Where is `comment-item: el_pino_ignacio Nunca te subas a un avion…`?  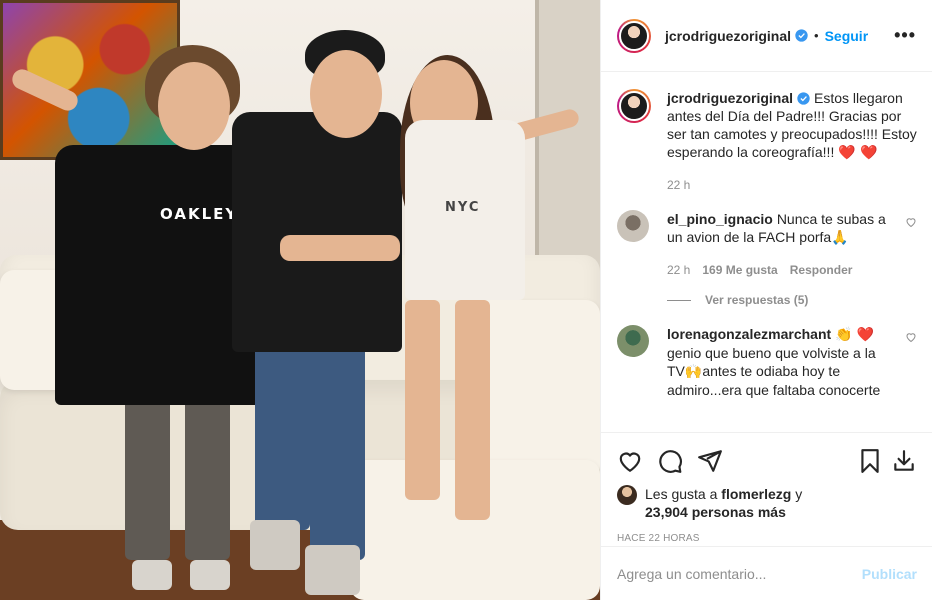
comment-item: el_pino_ignacio Nunca te subas a un avion… is located at coordinates (767, 244).